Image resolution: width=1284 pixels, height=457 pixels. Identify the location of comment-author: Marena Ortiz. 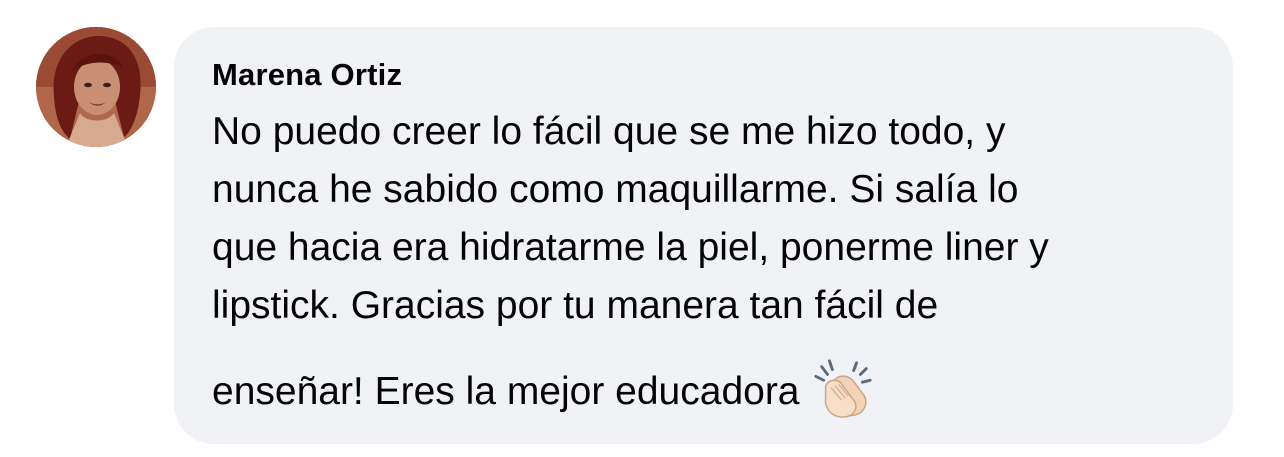
(704, 75).